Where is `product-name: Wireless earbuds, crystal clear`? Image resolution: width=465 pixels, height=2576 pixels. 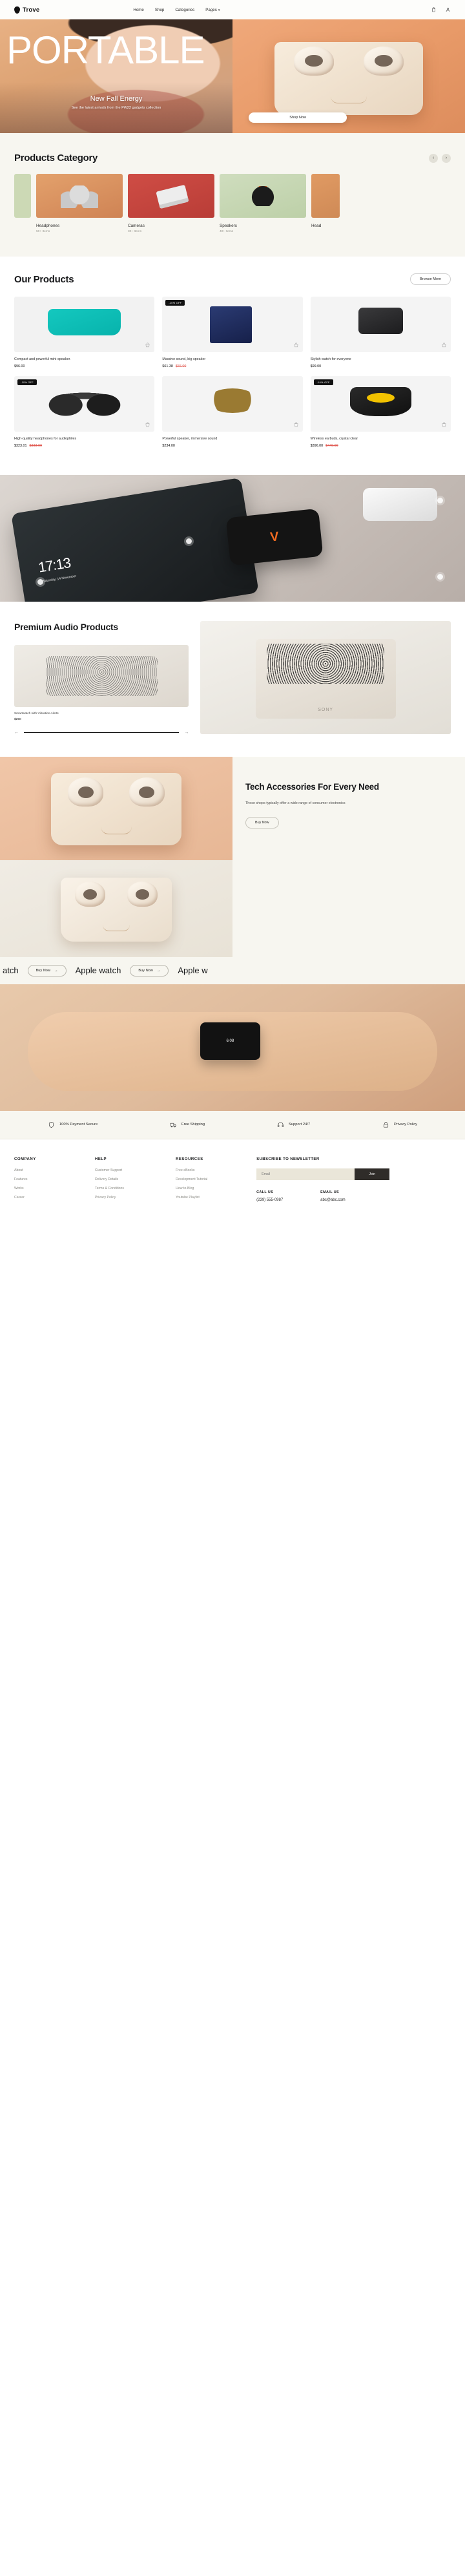 product-name: Wireless earbuds, crystal clear is located at coordinates (334, 439).